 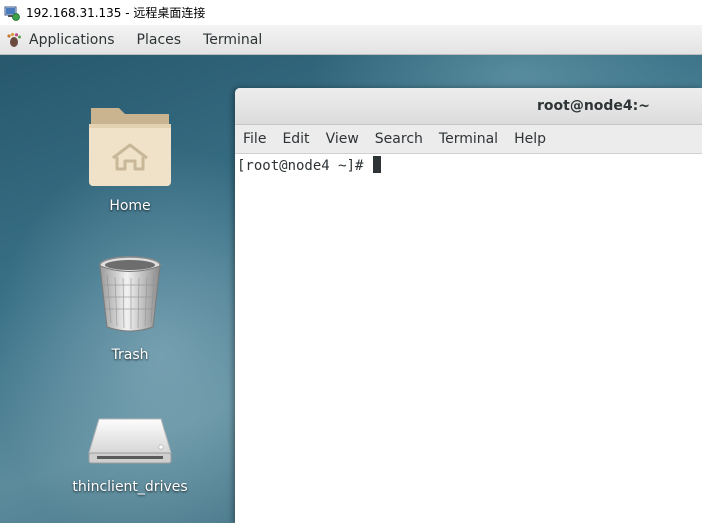 I want to click on terminal-menu-label: Terminal, so click(x=233, y=39).